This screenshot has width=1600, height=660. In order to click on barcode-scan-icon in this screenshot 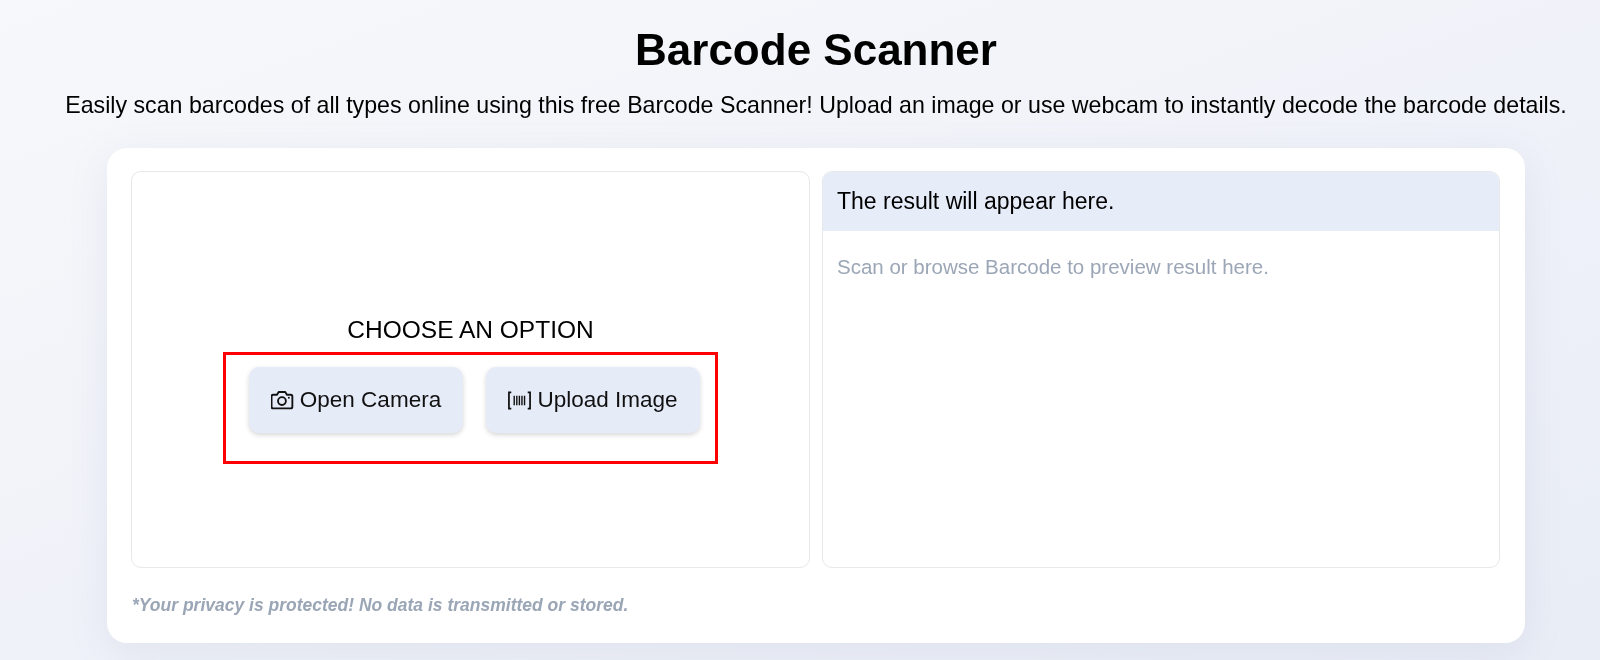, I will do `click(520, 400)`.